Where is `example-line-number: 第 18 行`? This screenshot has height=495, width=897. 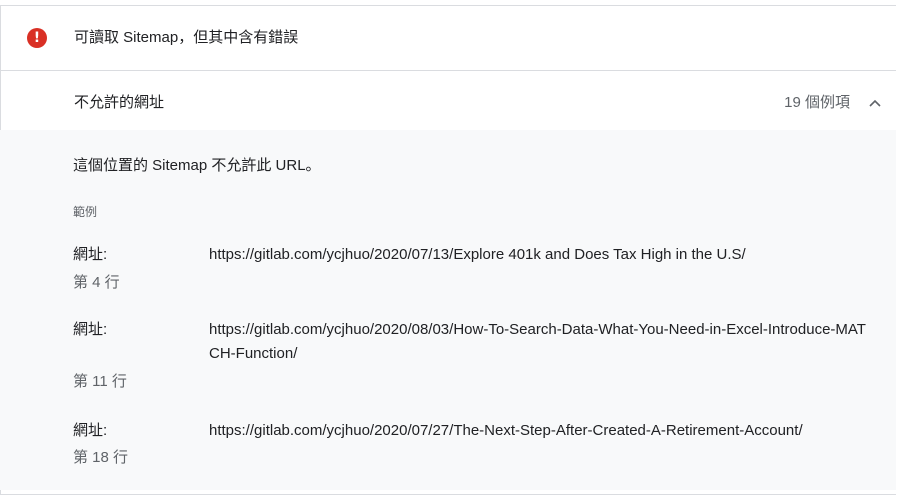
example-line-number: 第 18 行 is located at coordinates (101, 457).